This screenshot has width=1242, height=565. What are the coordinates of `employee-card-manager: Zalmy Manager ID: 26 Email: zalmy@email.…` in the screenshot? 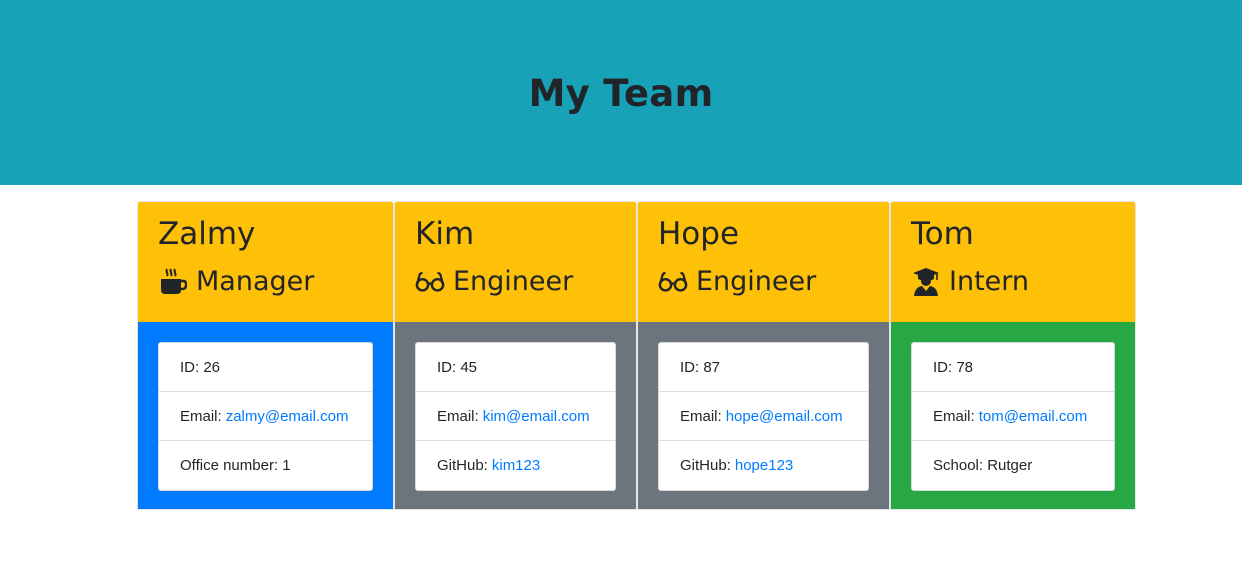 It's located at (265, 355).